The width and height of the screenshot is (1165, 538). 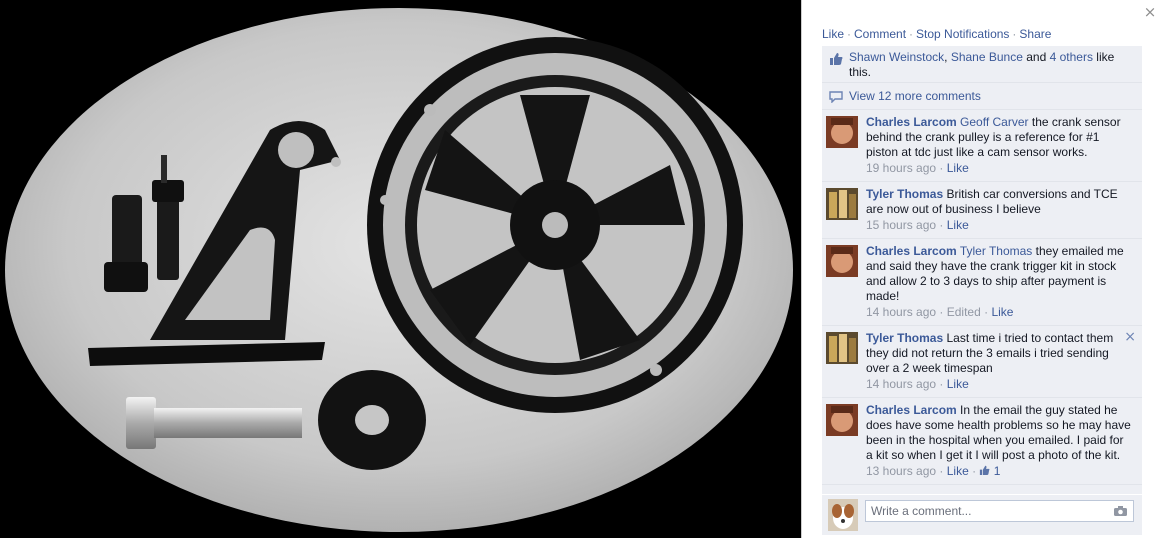 I want to click on comment-box, so click(x=999, y=511).